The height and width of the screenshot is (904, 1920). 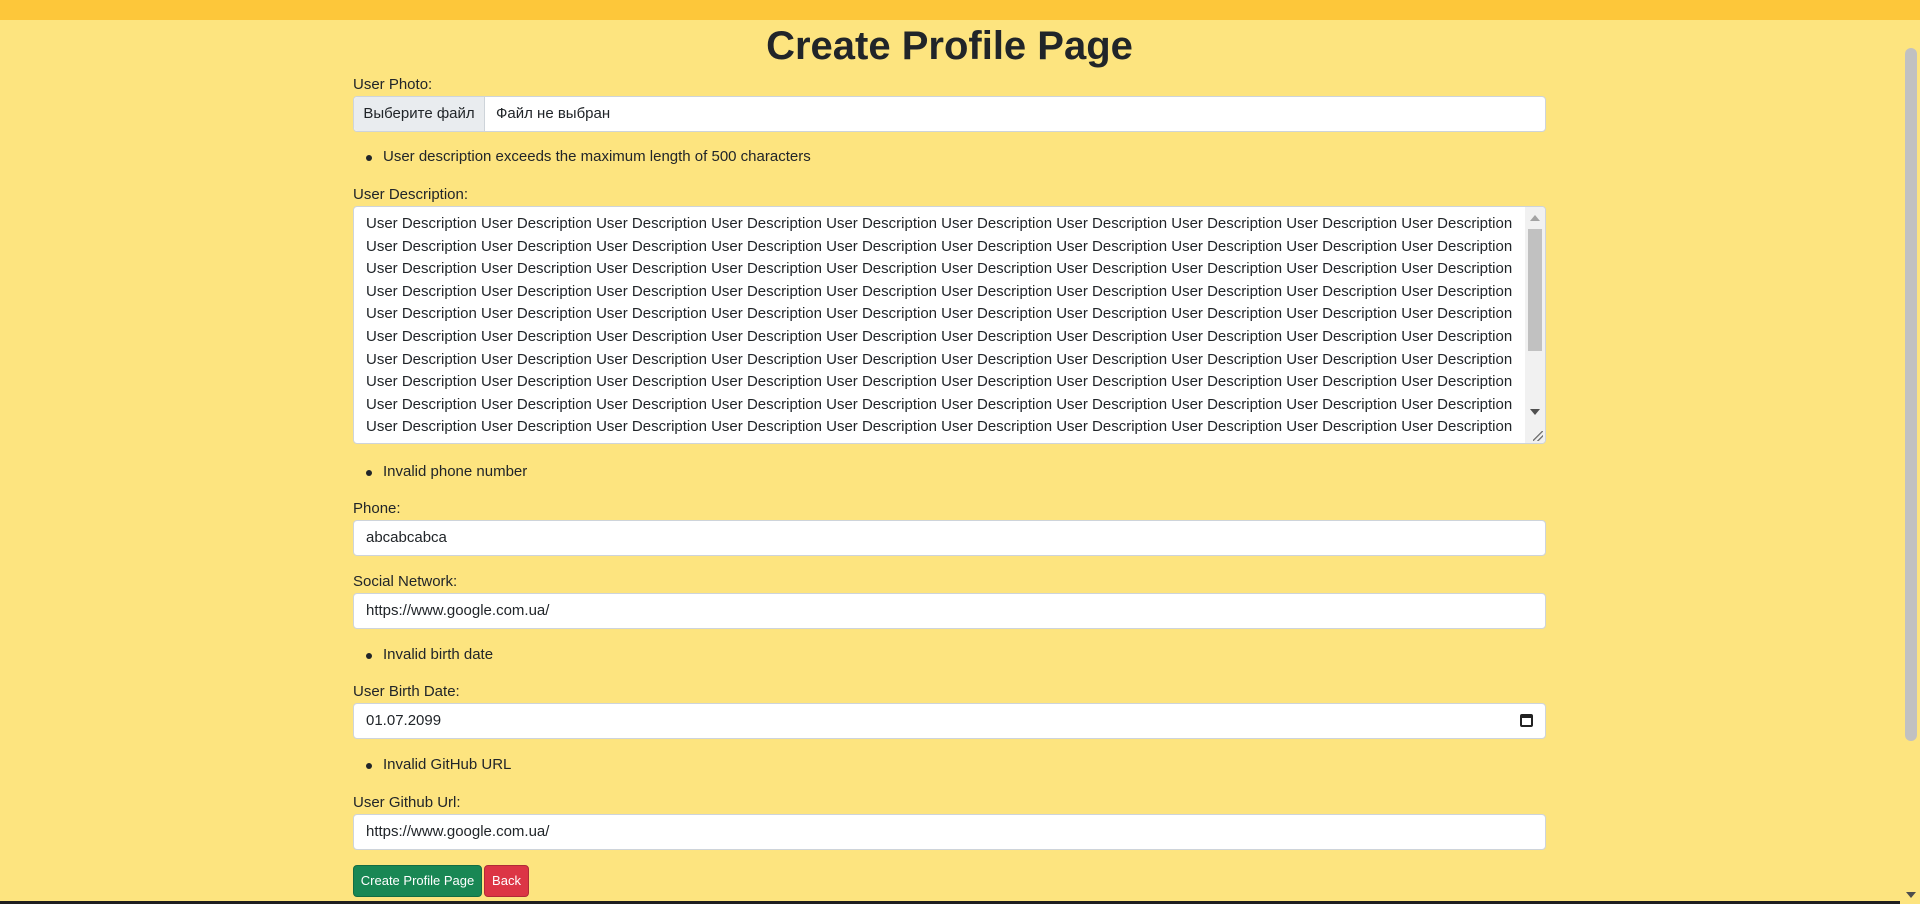 I want to click on calendar-icon, so click(x=1526, y=720).